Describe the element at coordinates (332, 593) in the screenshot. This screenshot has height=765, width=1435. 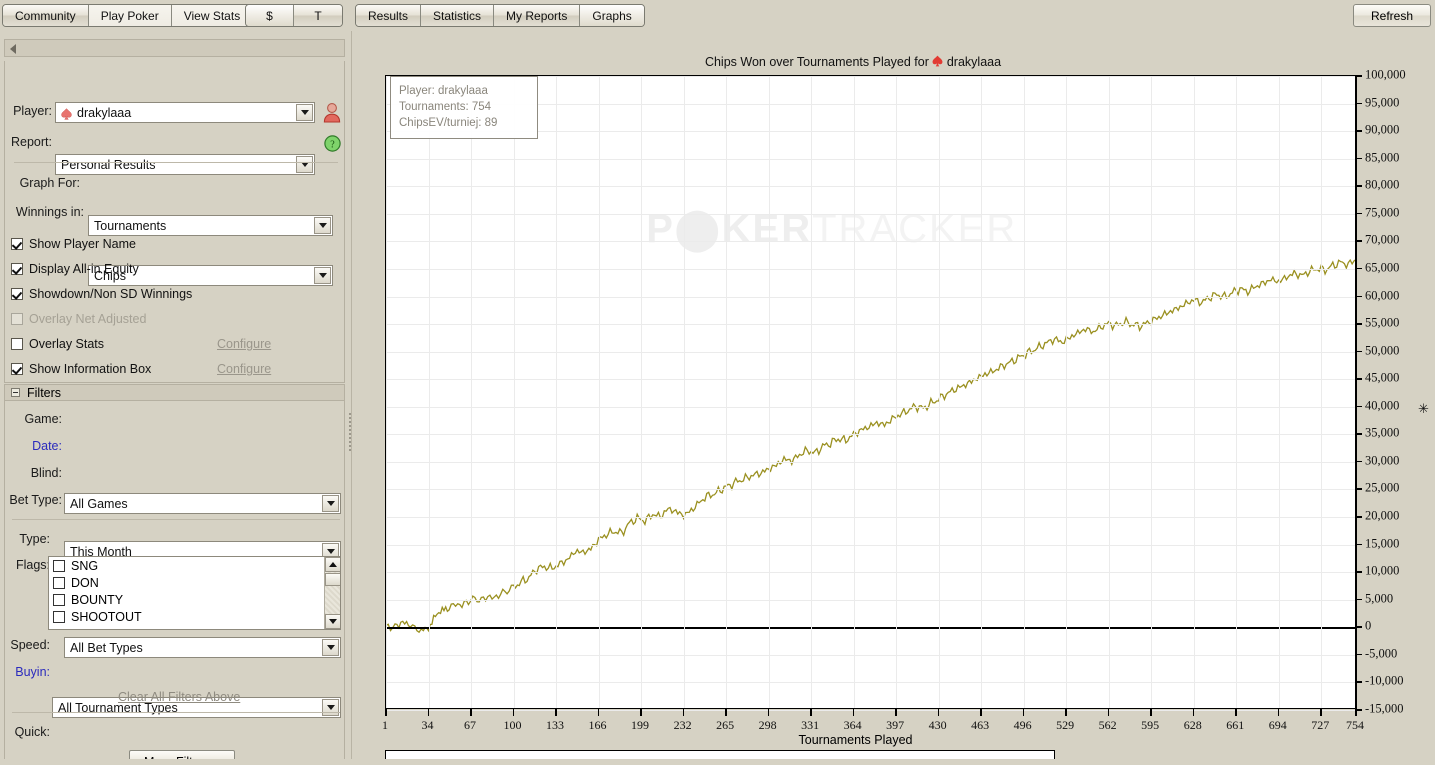
I see `flags-scrollbar` at that location.